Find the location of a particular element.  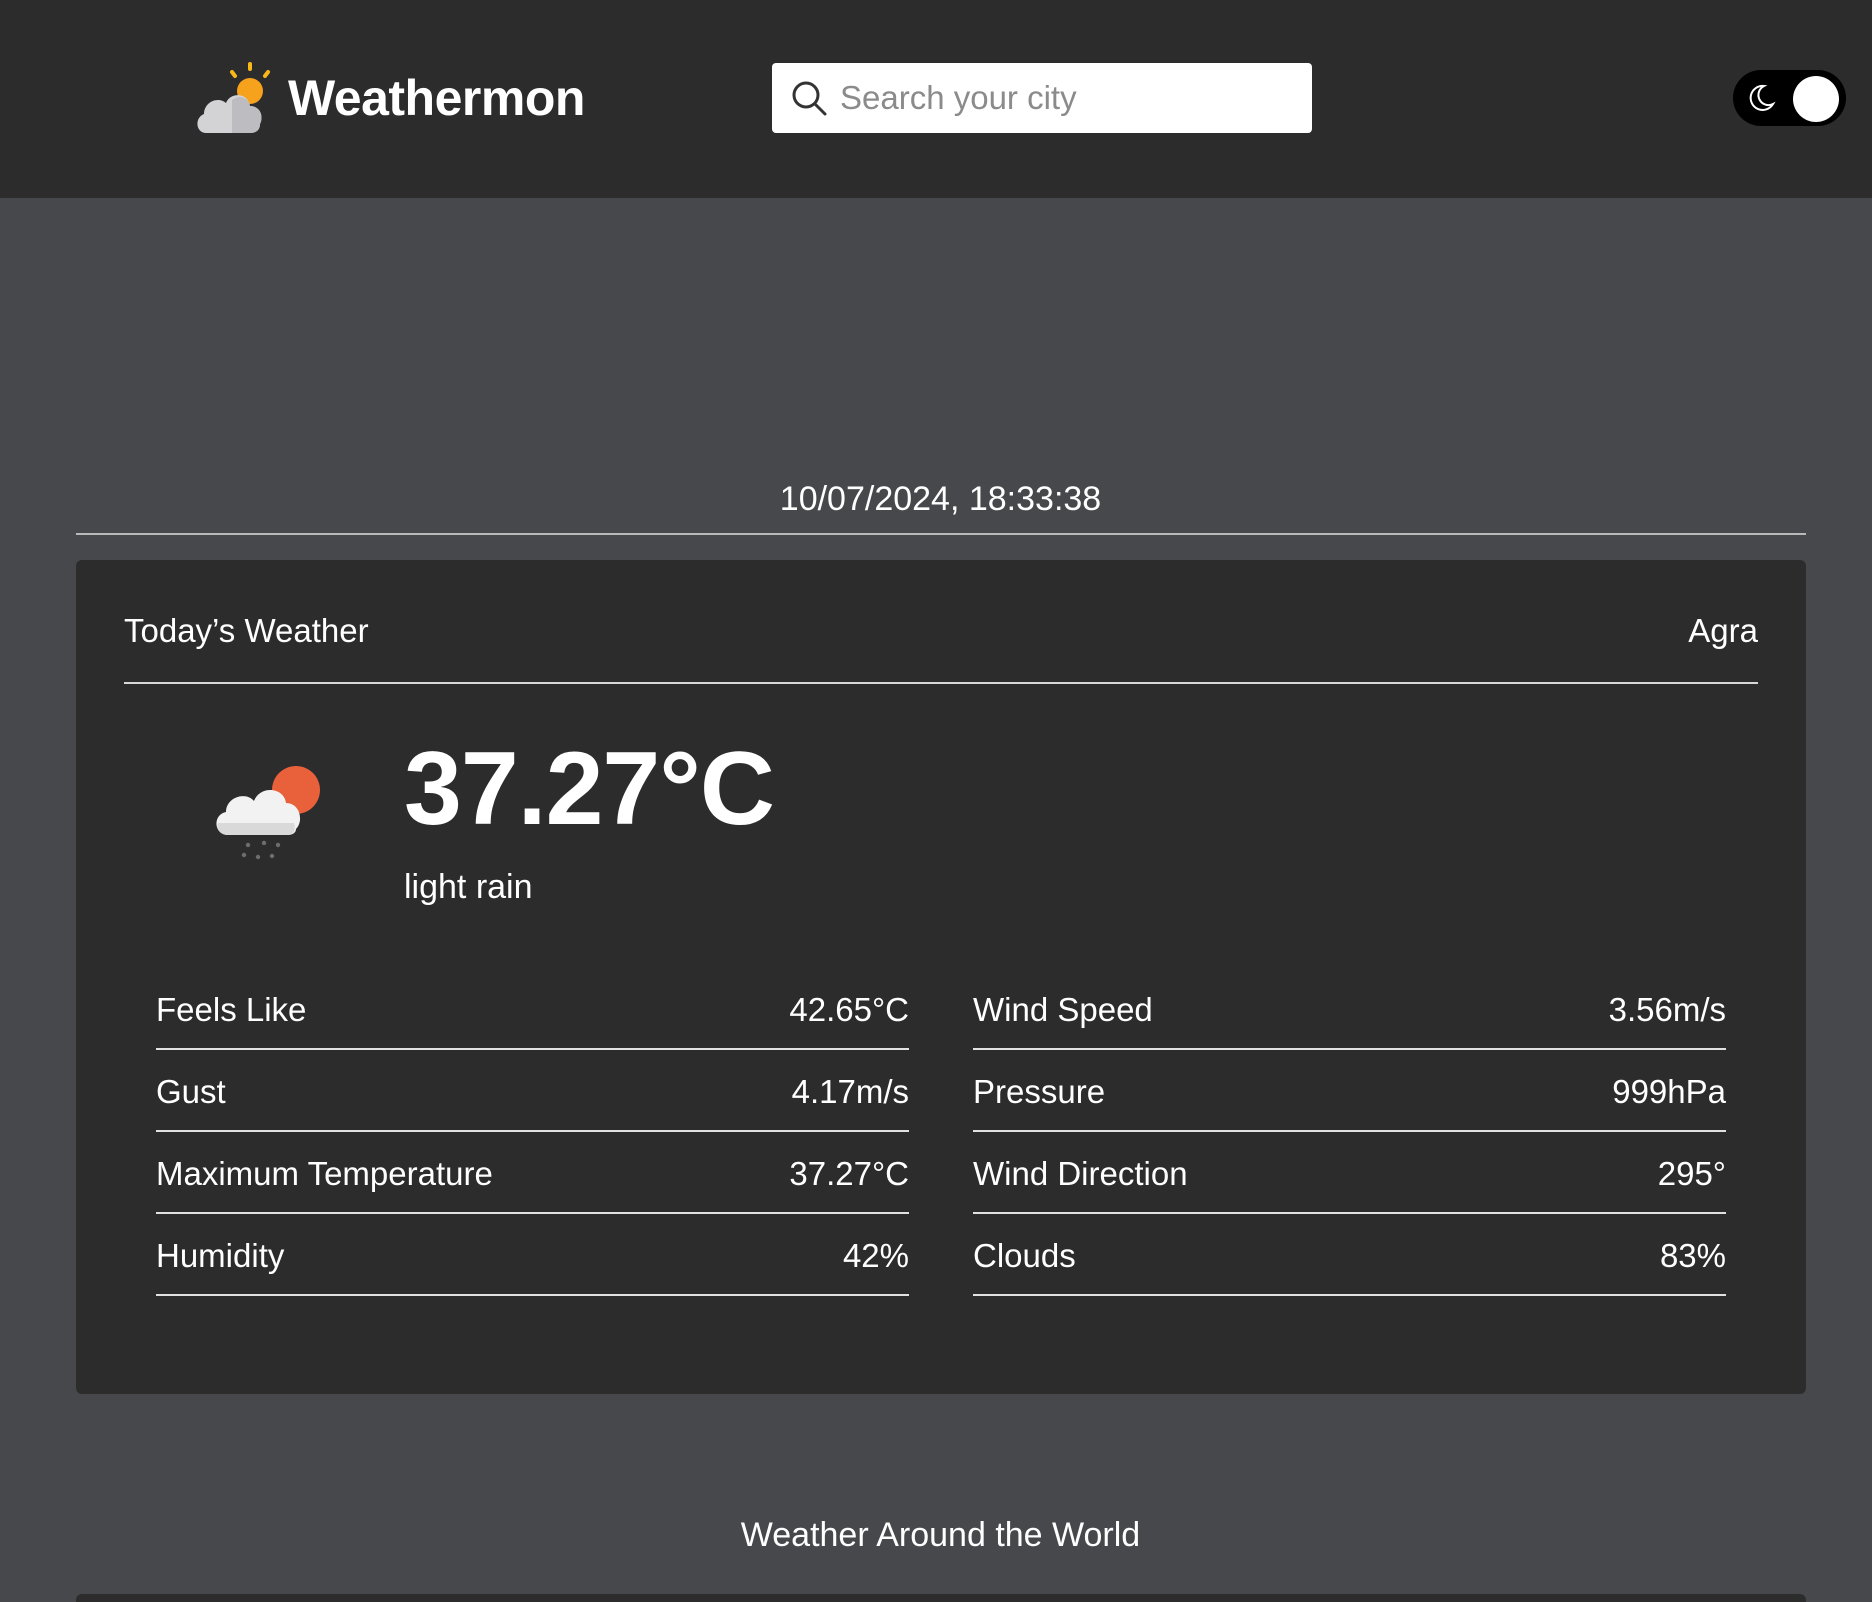

app-header: Weathermon is located at coordinates (936, 99).